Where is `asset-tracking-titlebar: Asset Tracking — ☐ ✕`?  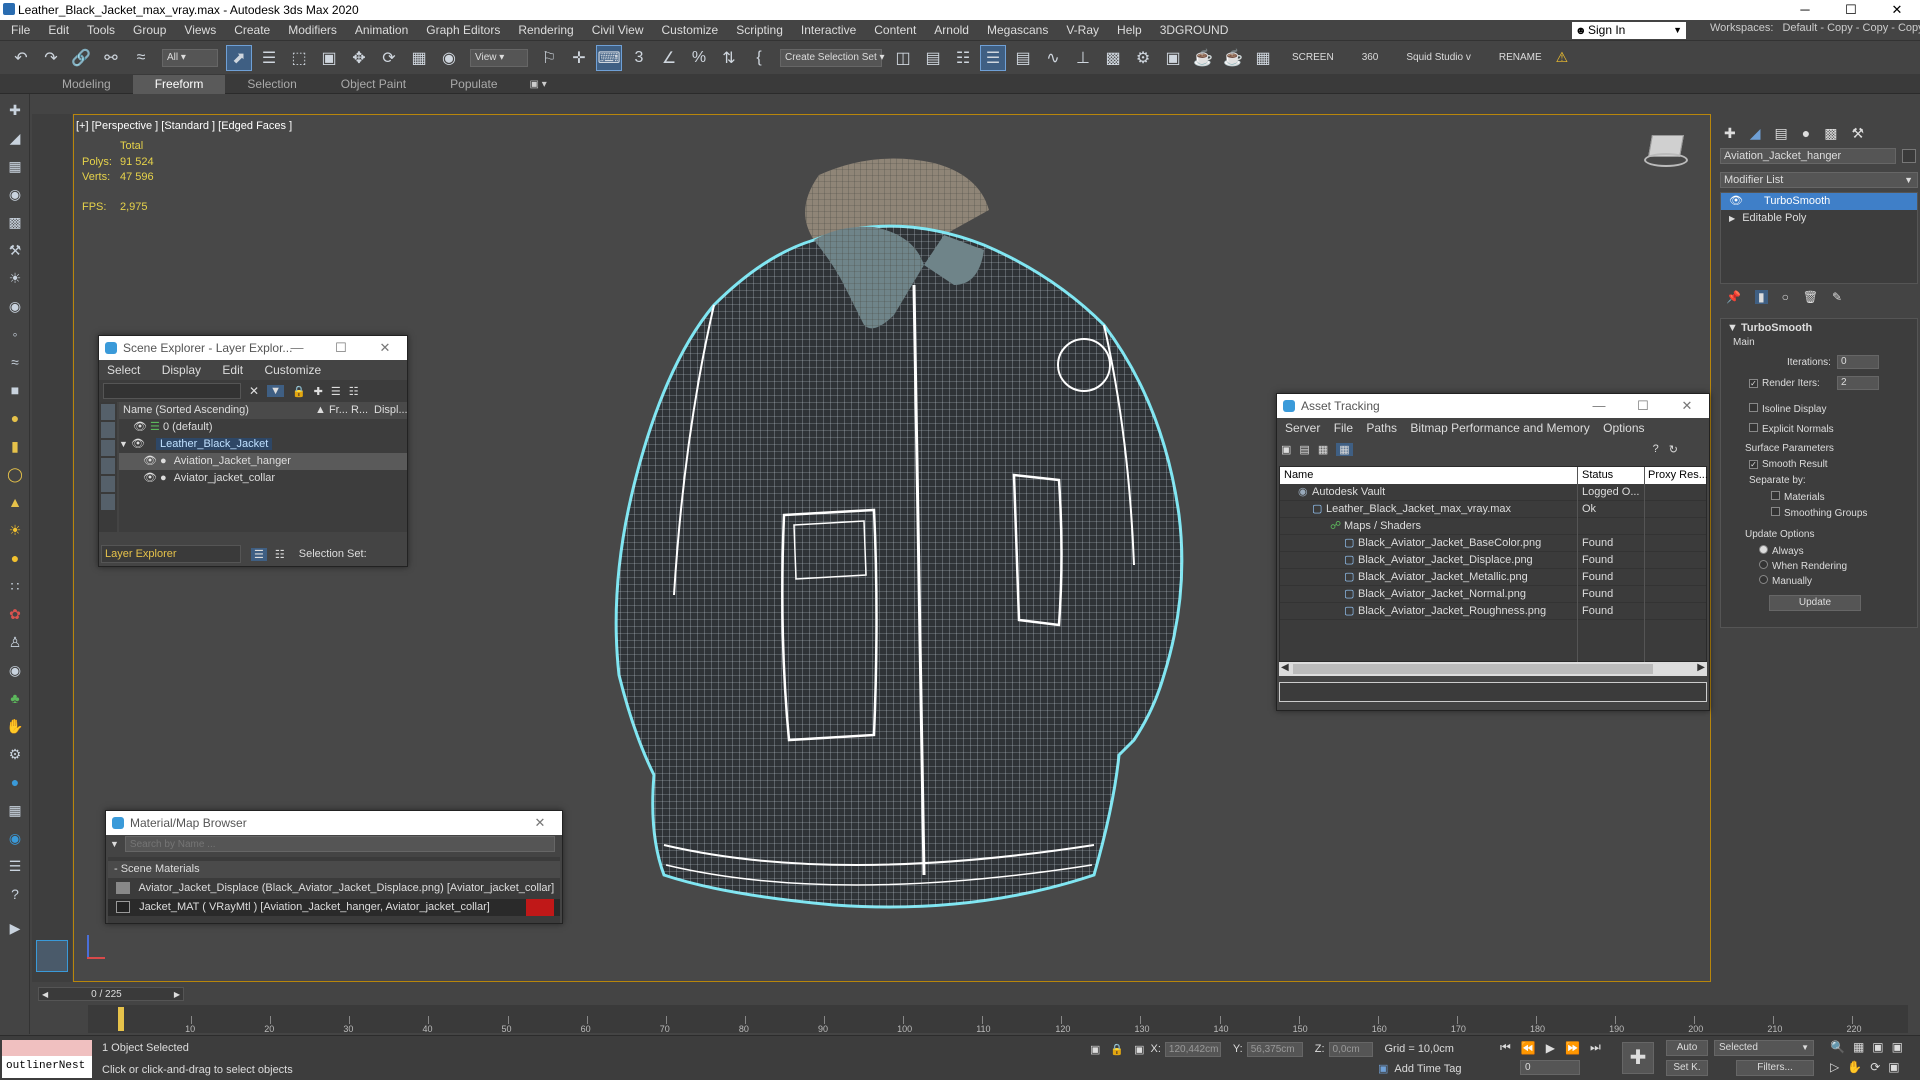 asset-tracking-titlebar: Asset Tracking — ☐ ✕ is located at coordinates (1493, 406).